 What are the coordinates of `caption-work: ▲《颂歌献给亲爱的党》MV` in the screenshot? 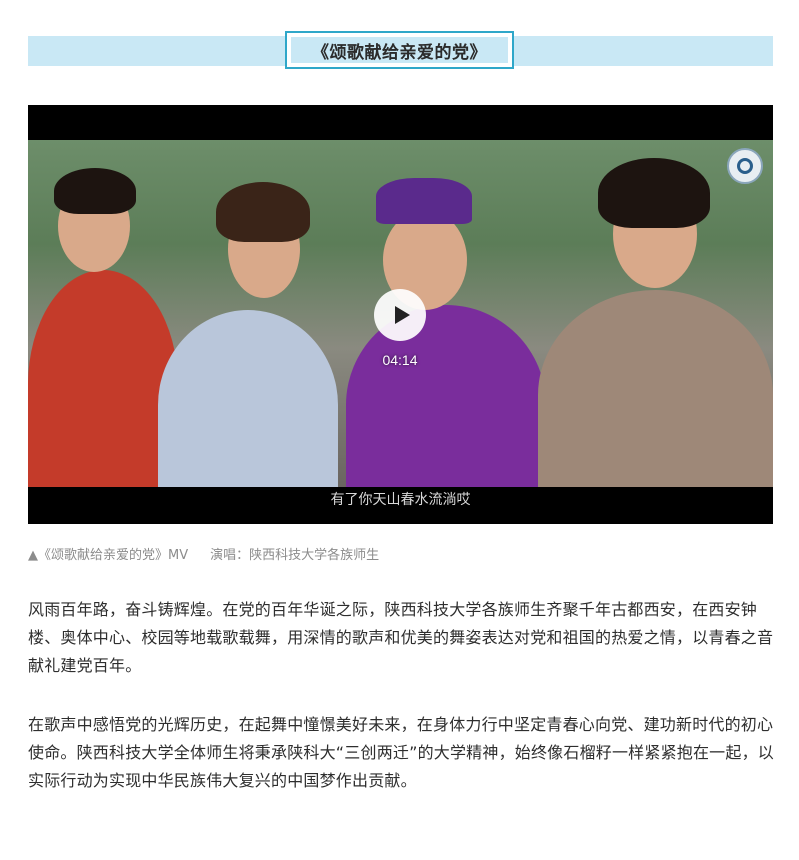 It's located at (108, 555).